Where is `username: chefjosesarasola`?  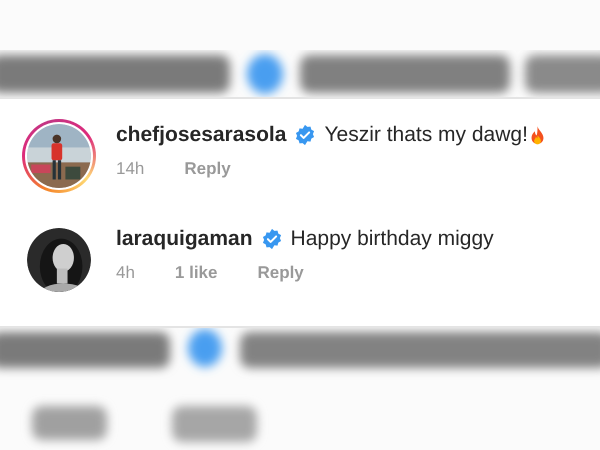
username: chefjosesarasola is located at coordinates (201, 135).